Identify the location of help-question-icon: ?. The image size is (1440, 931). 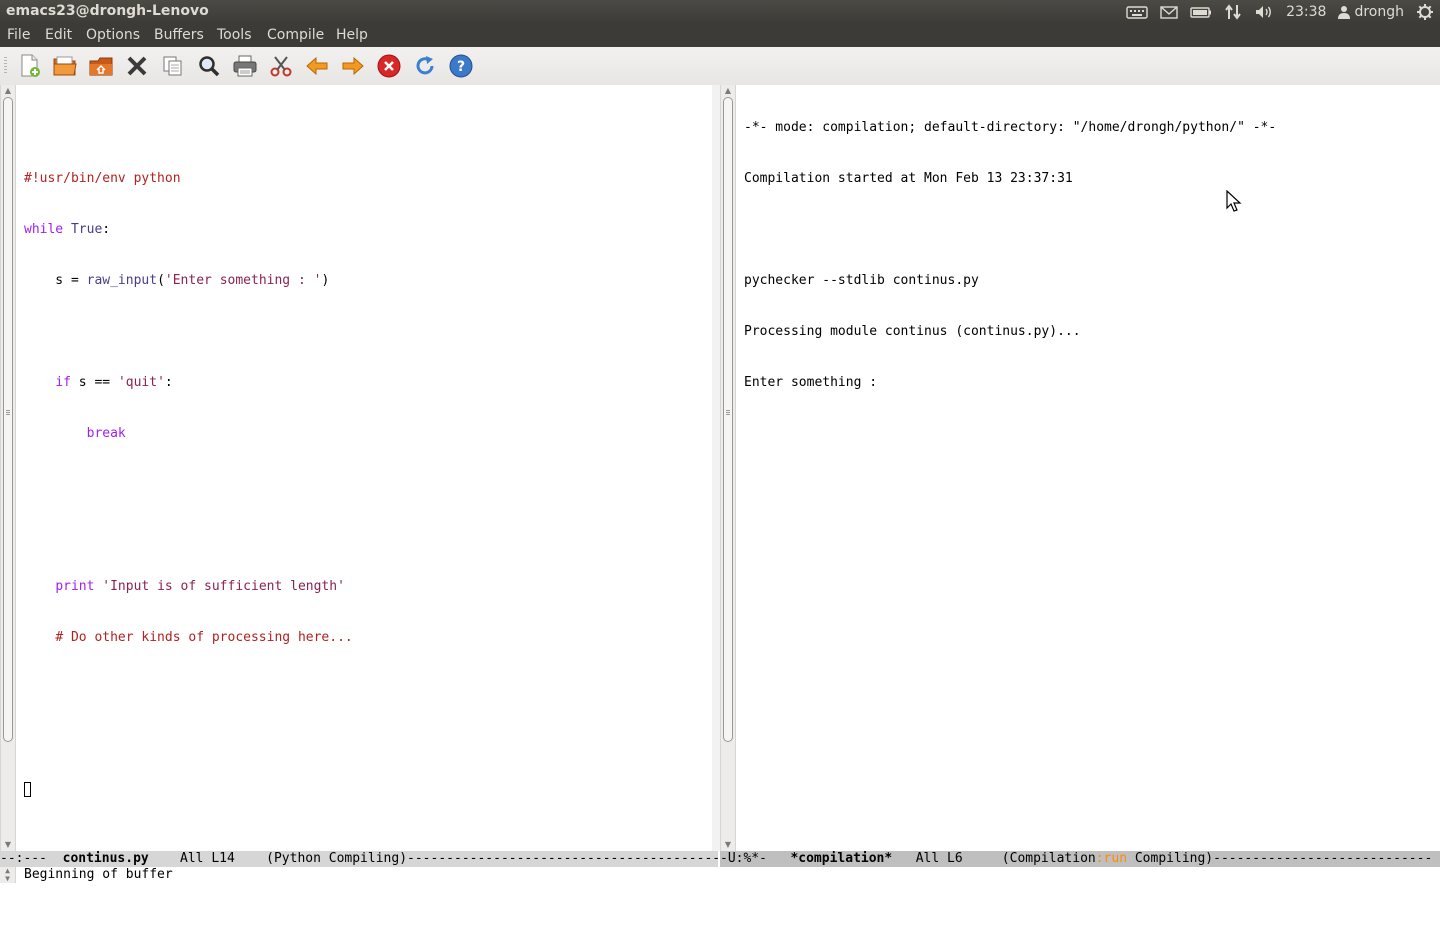
(461, 66).